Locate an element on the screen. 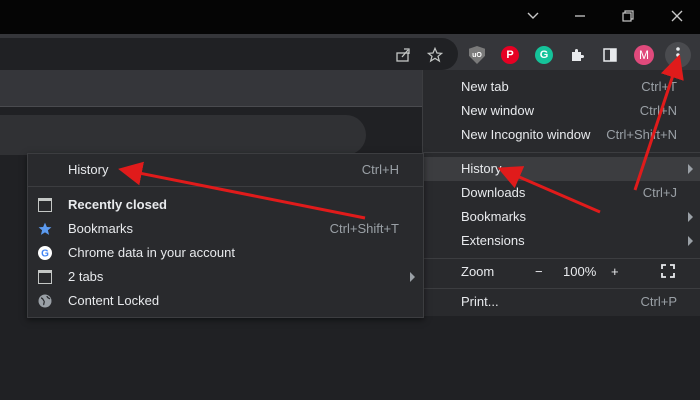 The image size is (700, 400). submenu-item-shortcut: Ctrl+Shift+T is located at coordinates (364, 228).